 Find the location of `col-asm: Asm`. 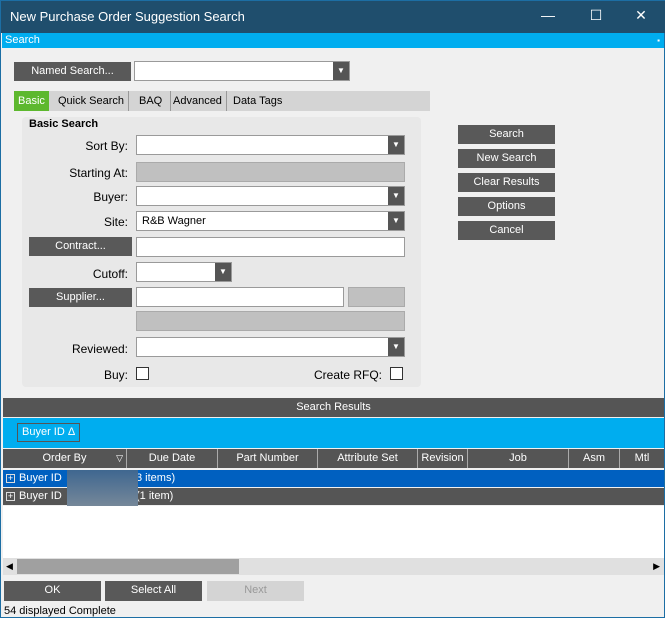

col-asm: Asm is located at coordinates (594, 458).